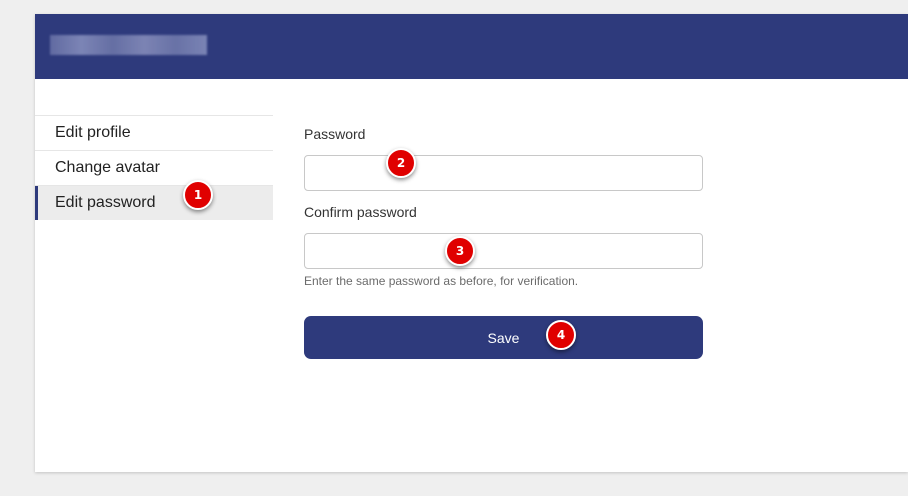 The width and height of the screenshot is (908, 496). What do you see at coordinates (561, 335) in the screenshot?
I see `annotation-badge-4: 4` at bounding box center [561, 335].